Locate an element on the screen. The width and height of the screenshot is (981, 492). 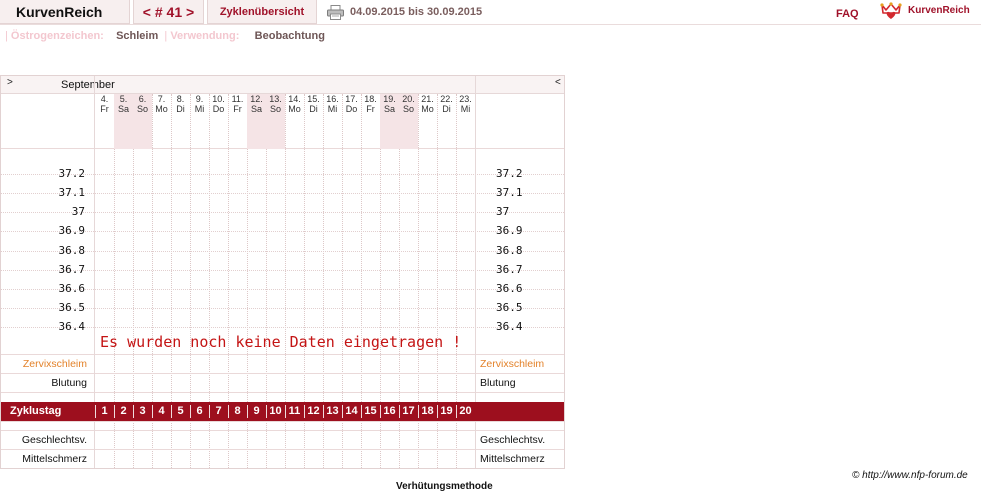
temperature-label-left: 36.7 is located at coordinates (72, 269).